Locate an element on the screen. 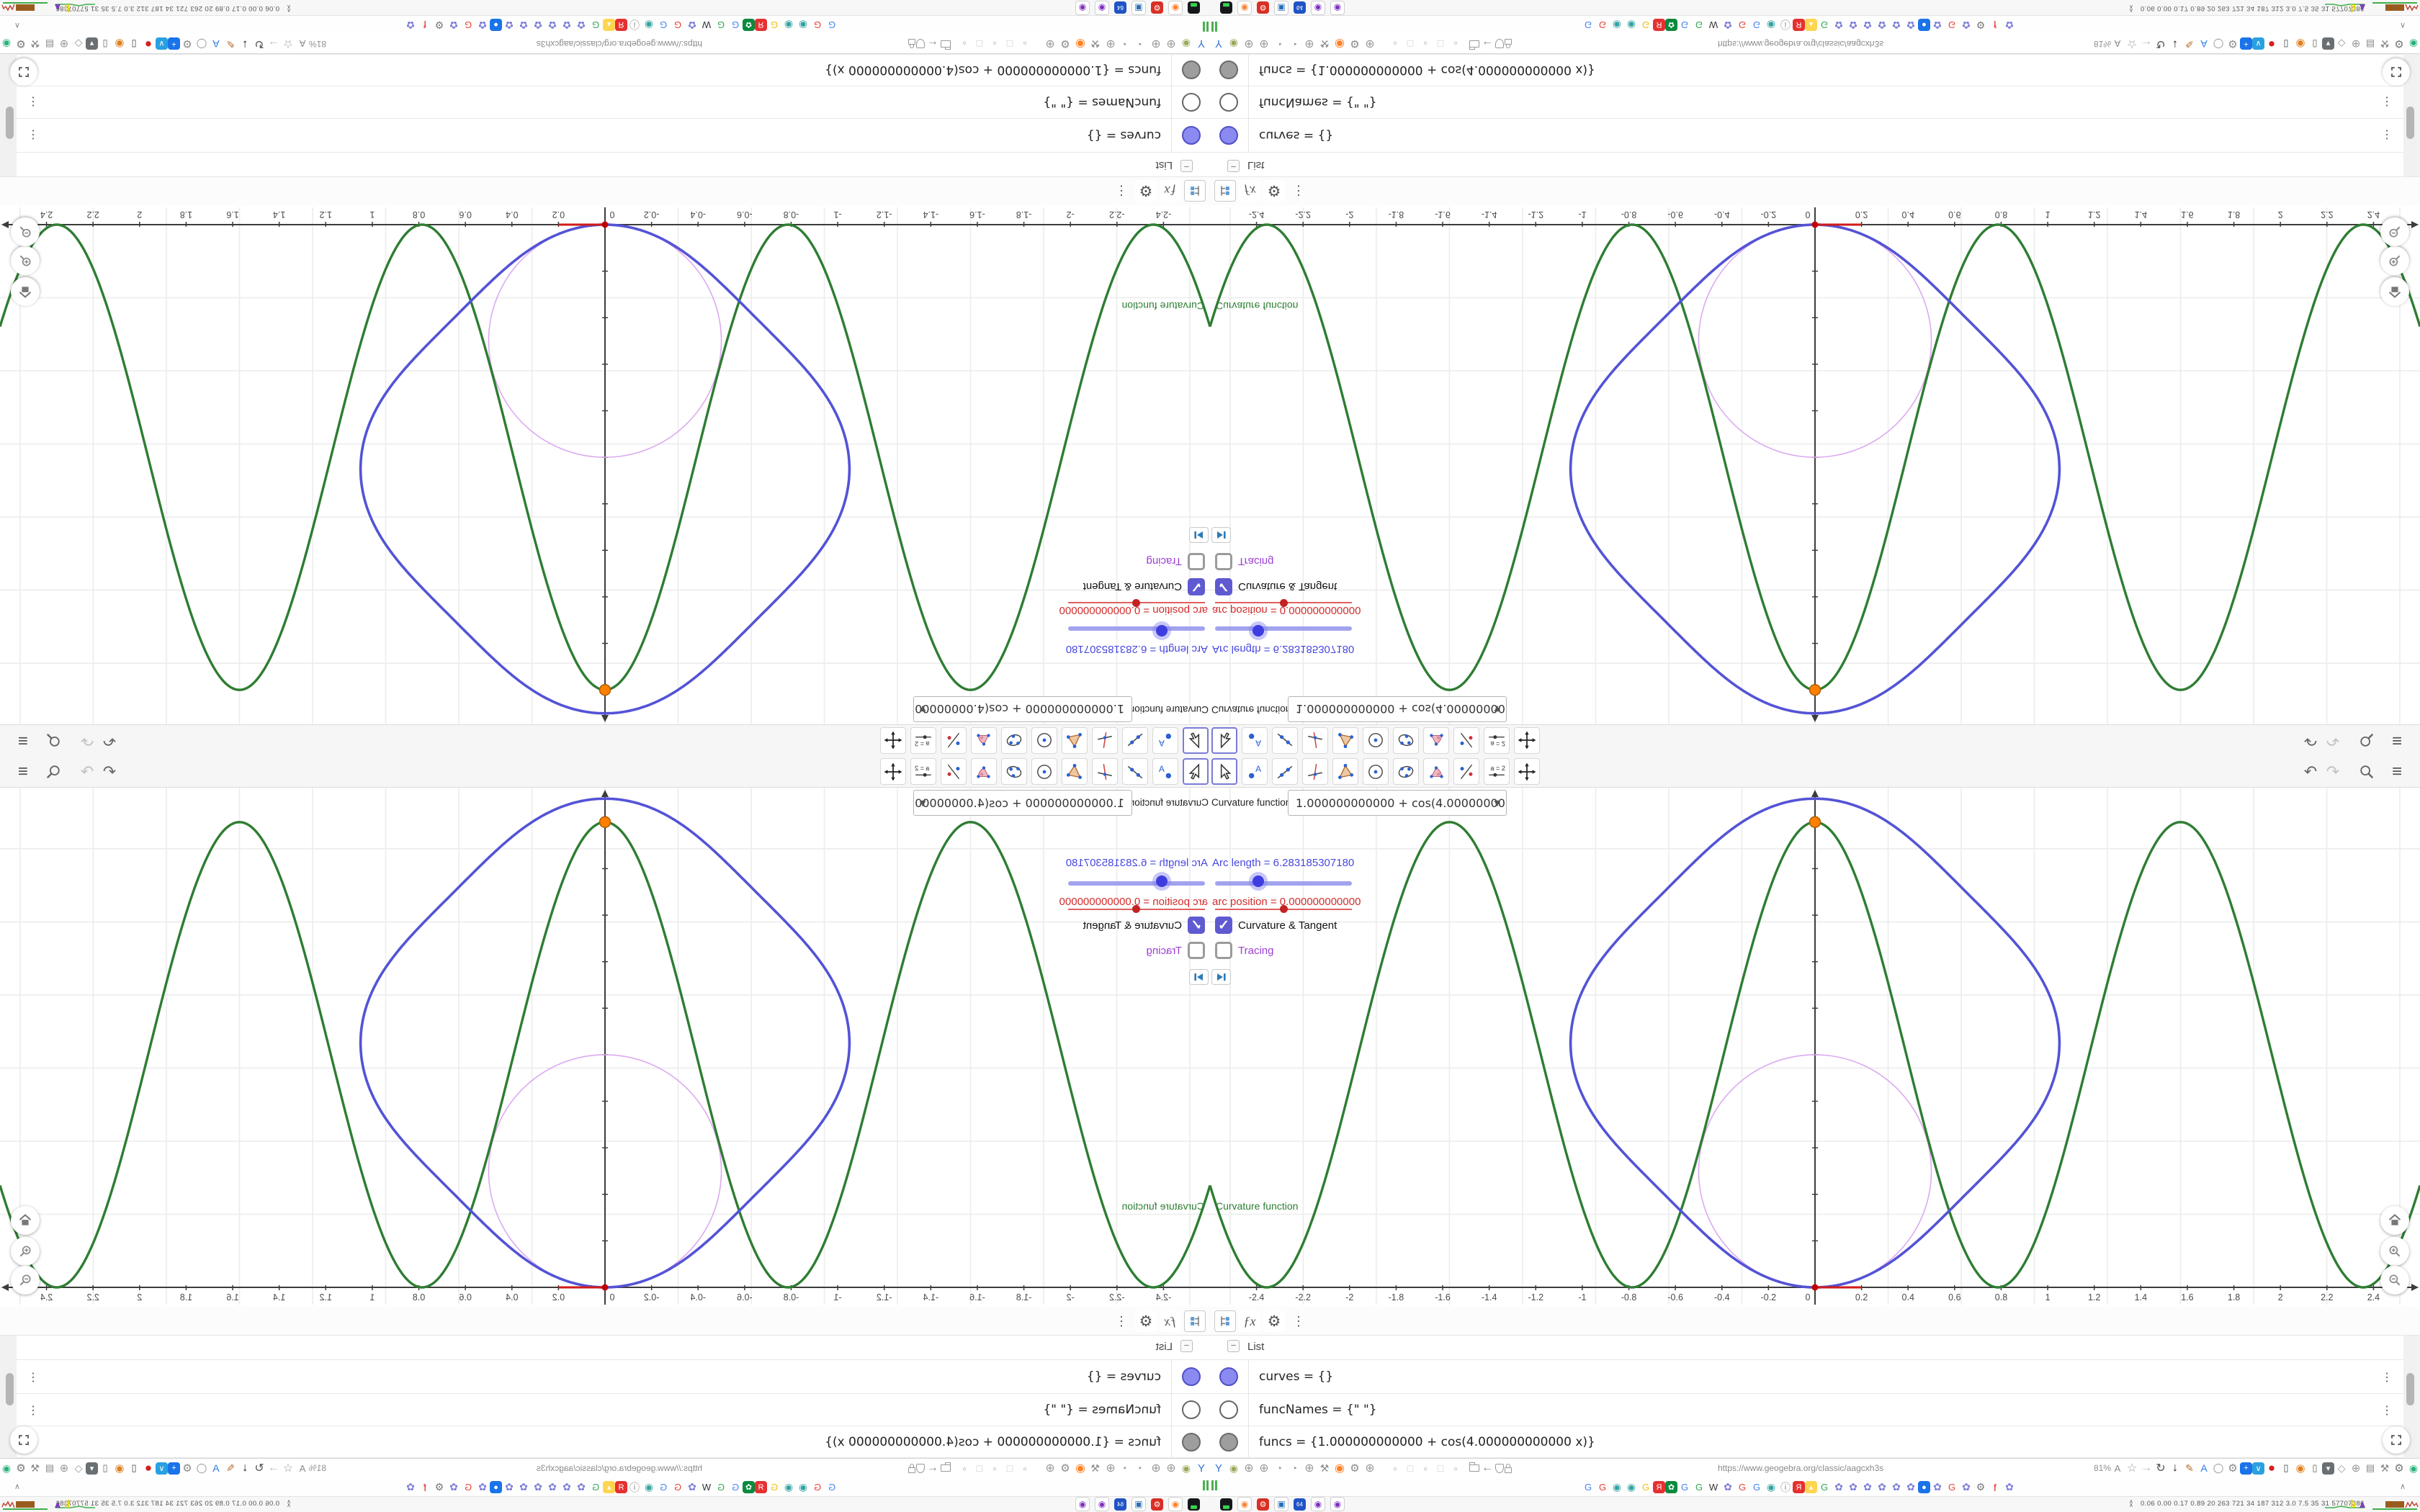  undo-button: ↶ is located at coordinates (2310, 772).